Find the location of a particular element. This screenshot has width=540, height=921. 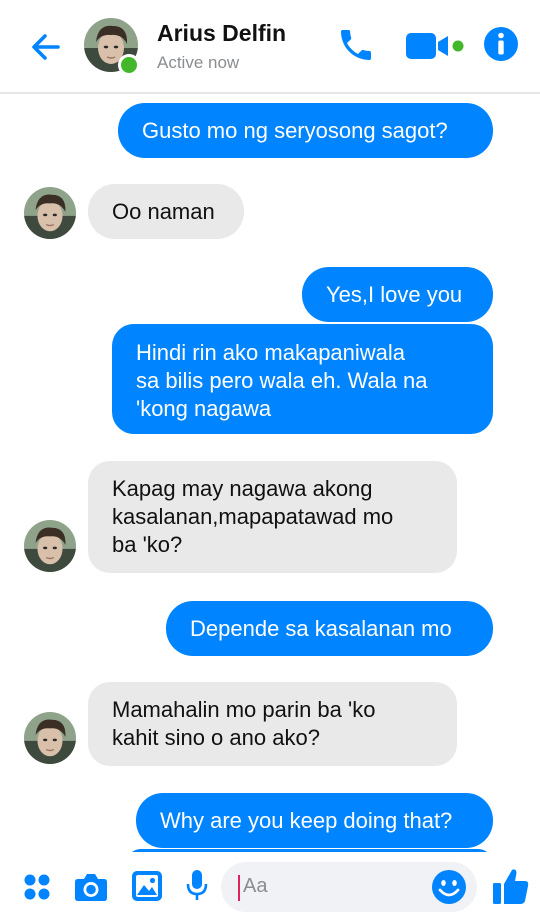

conversation-header: Arius Delfin Active now is located at coordinates (270, 47).